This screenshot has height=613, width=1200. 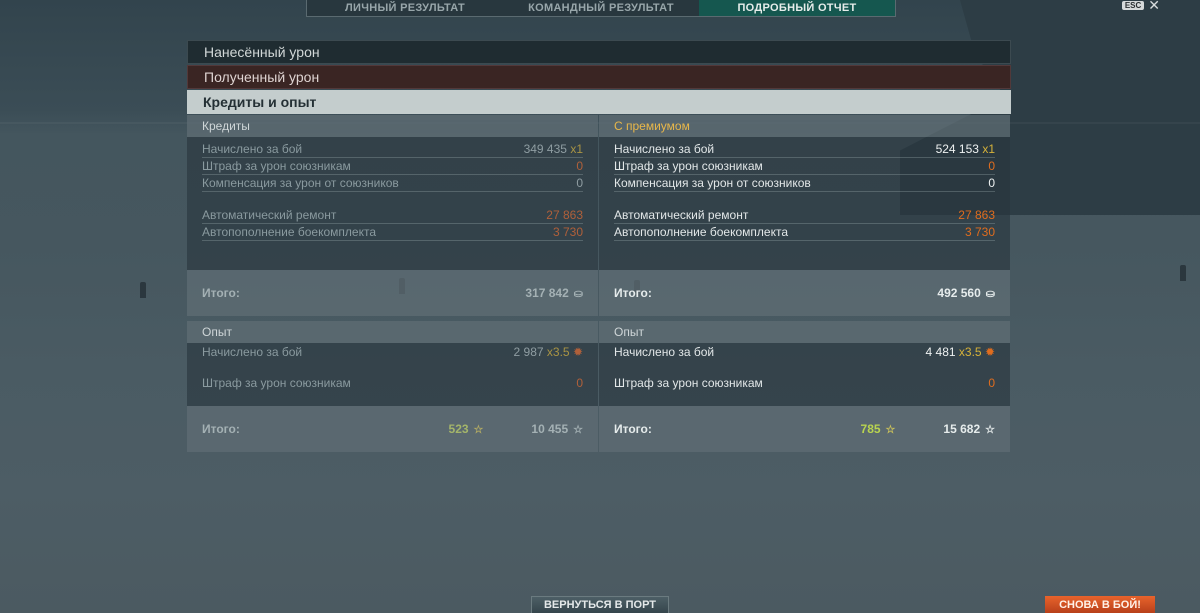 I want to click on section-damage-received: Полученный урон, so click(x=599, y=77).